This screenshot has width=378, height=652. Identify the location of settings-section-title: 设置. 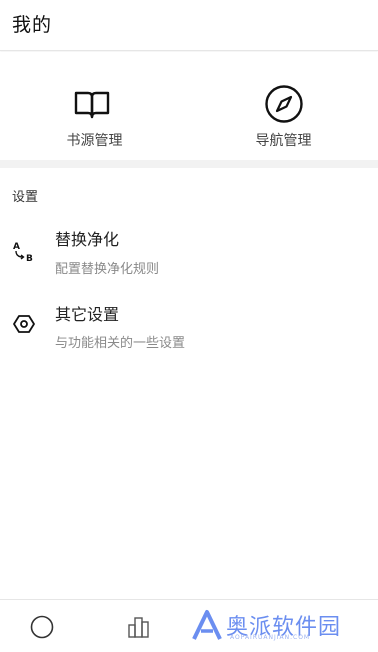
(25, 197).